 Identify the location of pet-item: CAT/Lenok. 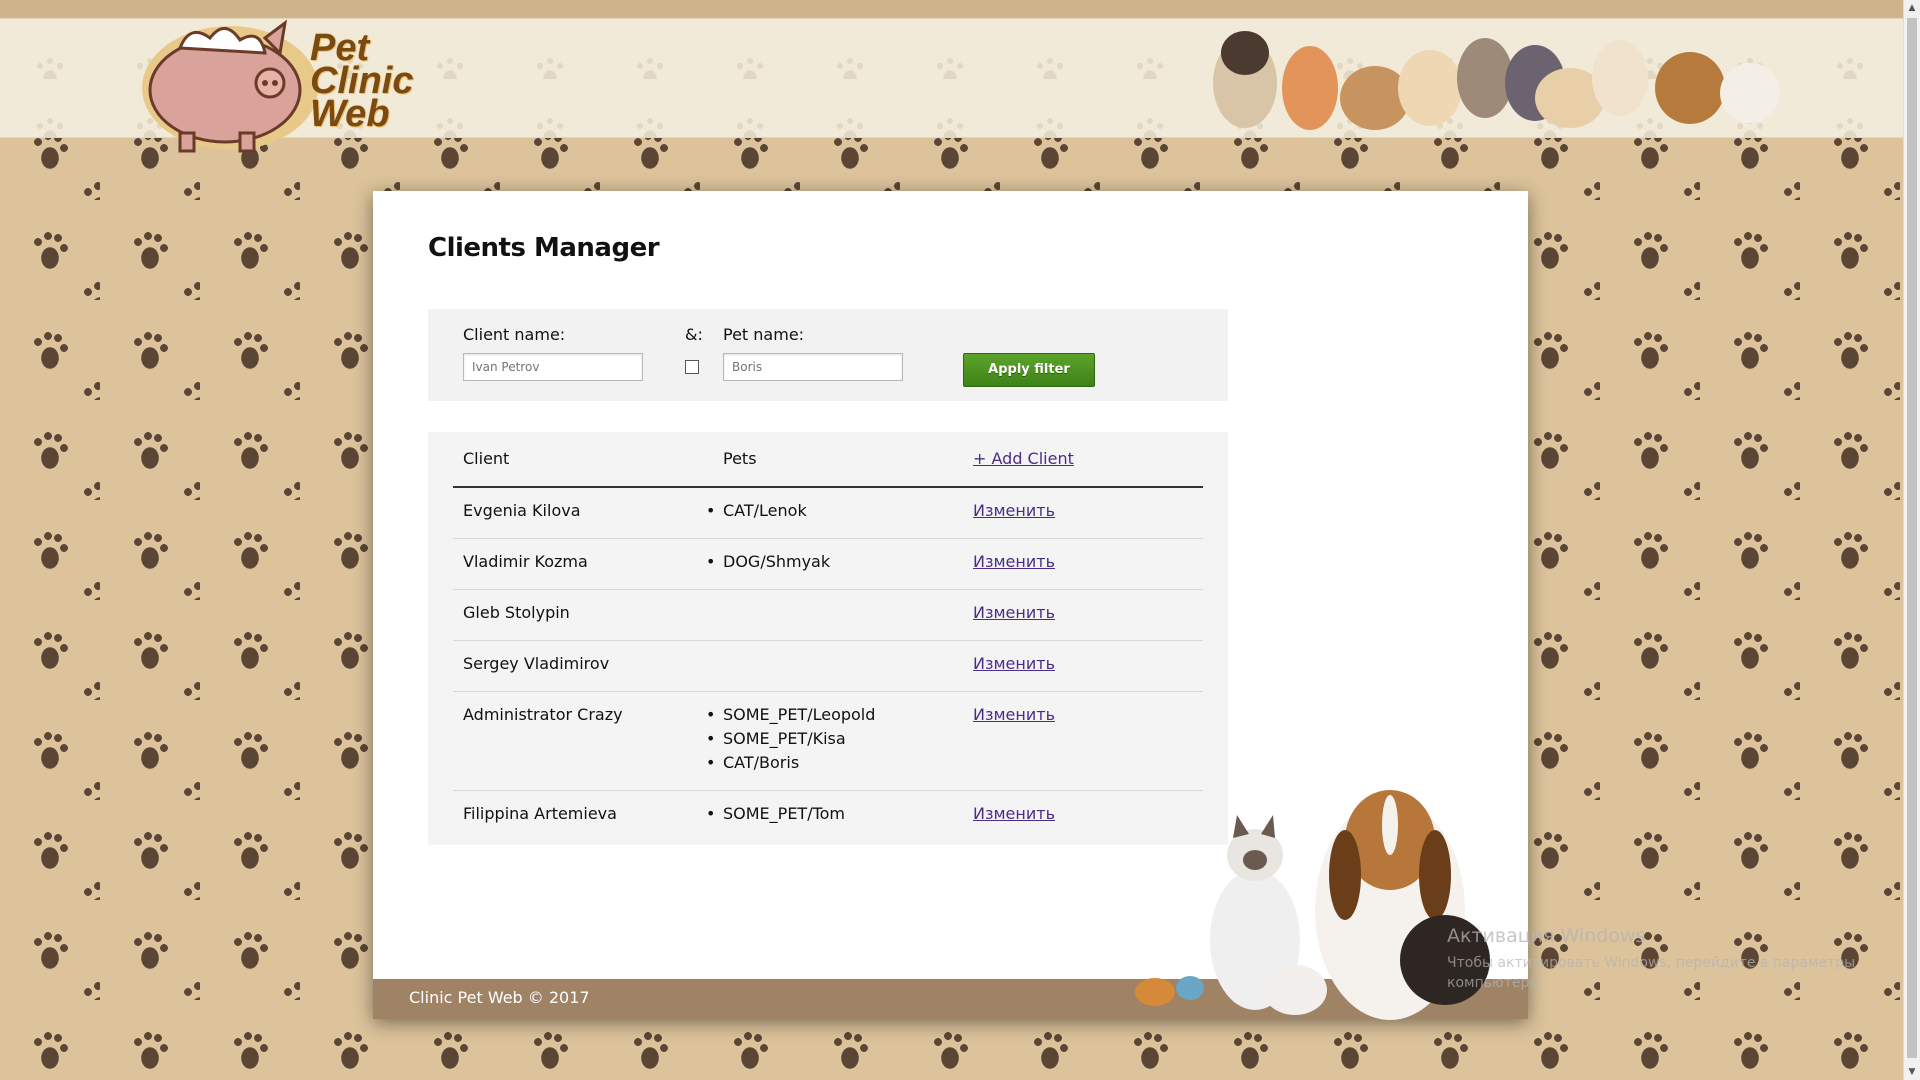
(756, 511).